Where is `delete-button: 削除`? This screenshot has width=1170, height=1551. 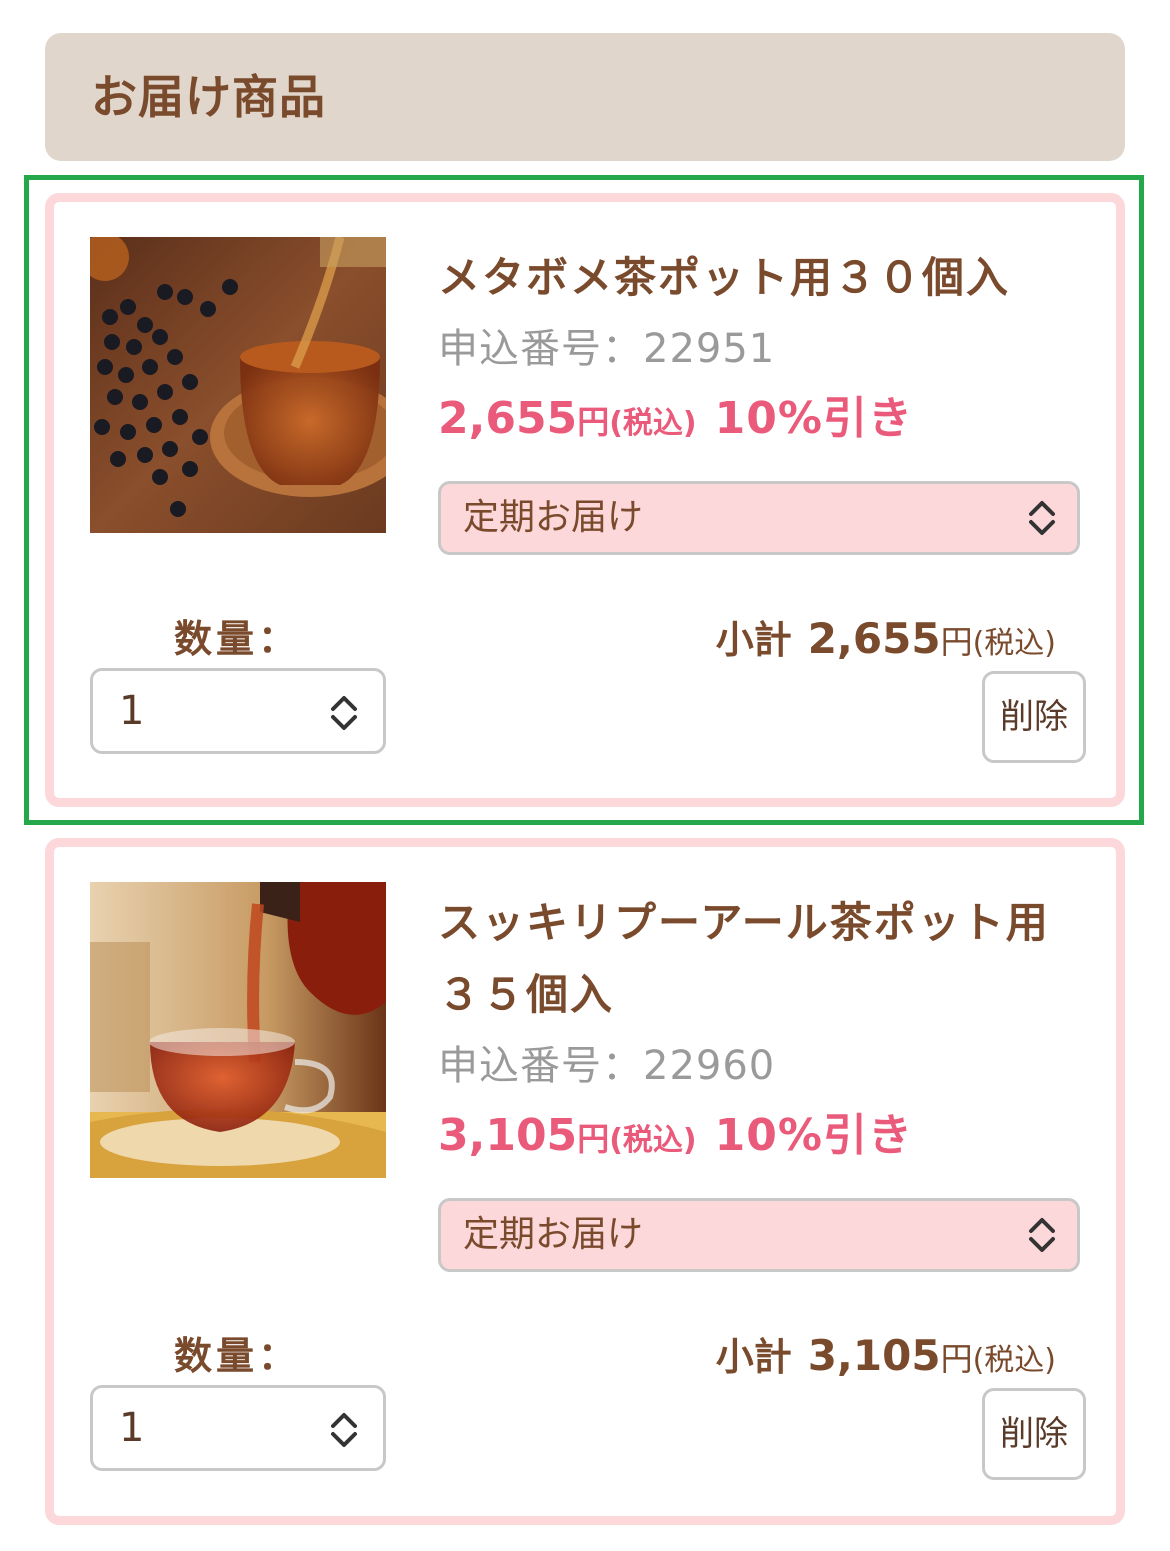 delete-button: 削除 is located at coordinates (1034, 1434).